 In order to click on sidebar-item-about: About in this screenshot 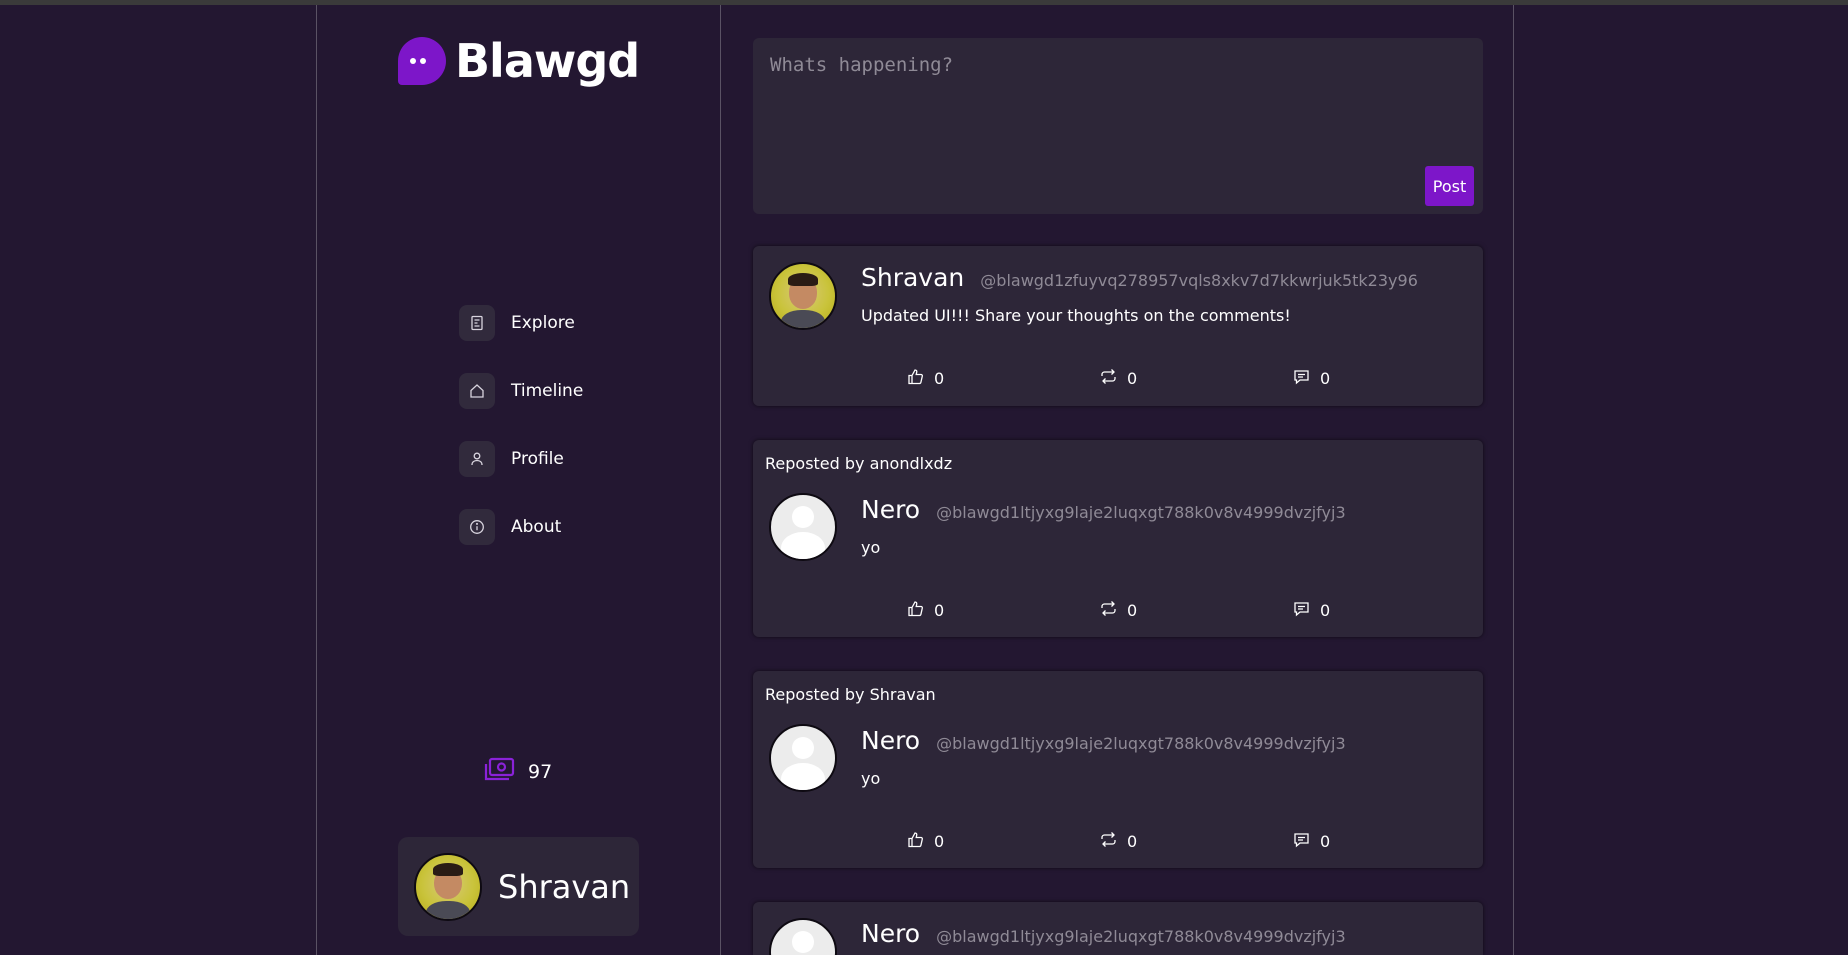, I will do `click(521, 527)`.